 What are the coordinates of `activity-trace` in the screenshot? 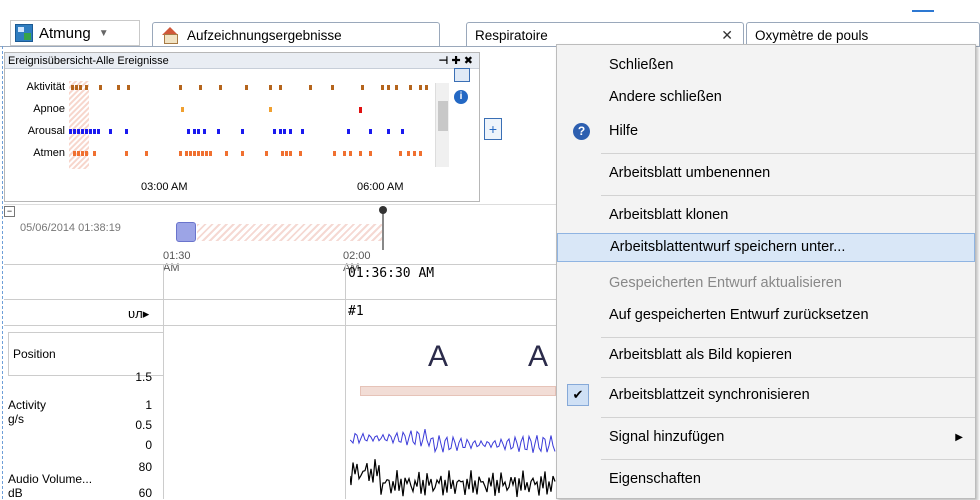 It's located at (453, 441).